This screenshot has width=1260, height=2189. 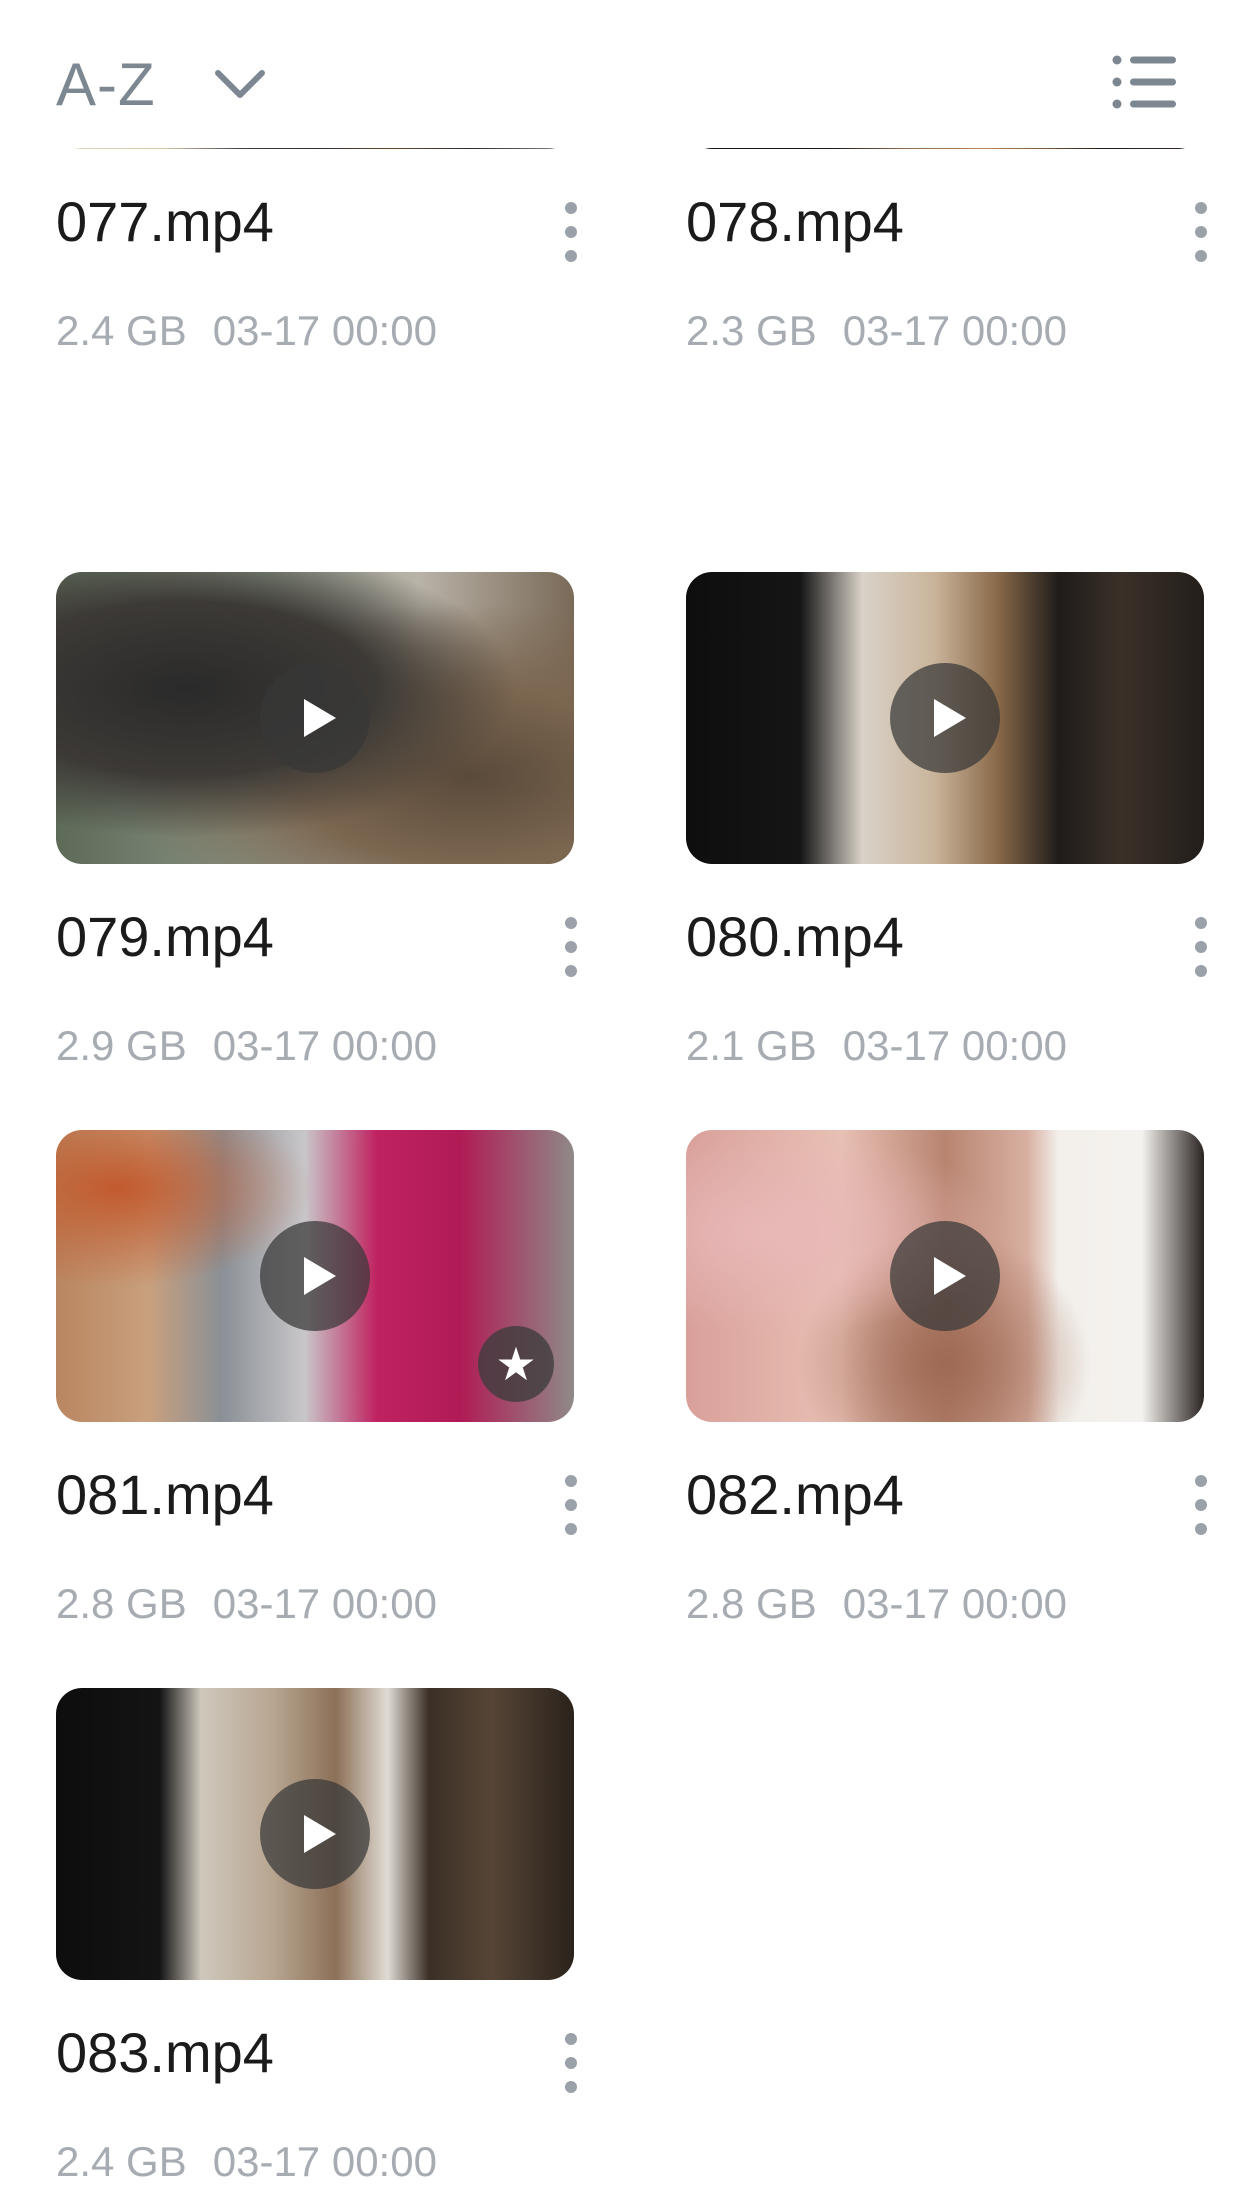 What do you see at coordinates (165, 2052) in the screenshot?
I see `file-name: 083.mp4` at bounding box center [165, 2052].